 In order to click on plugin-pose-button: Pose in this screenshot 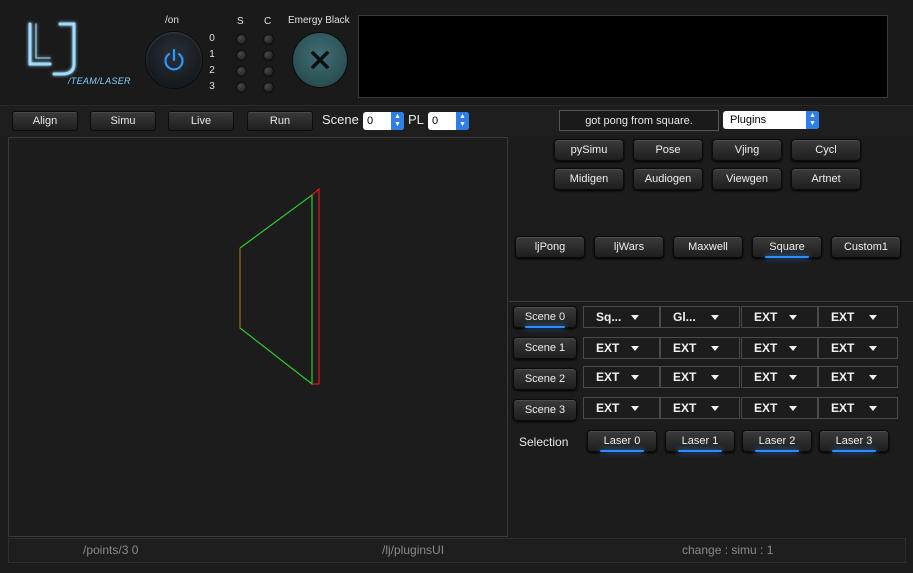, I will do `click(668, 150)`.